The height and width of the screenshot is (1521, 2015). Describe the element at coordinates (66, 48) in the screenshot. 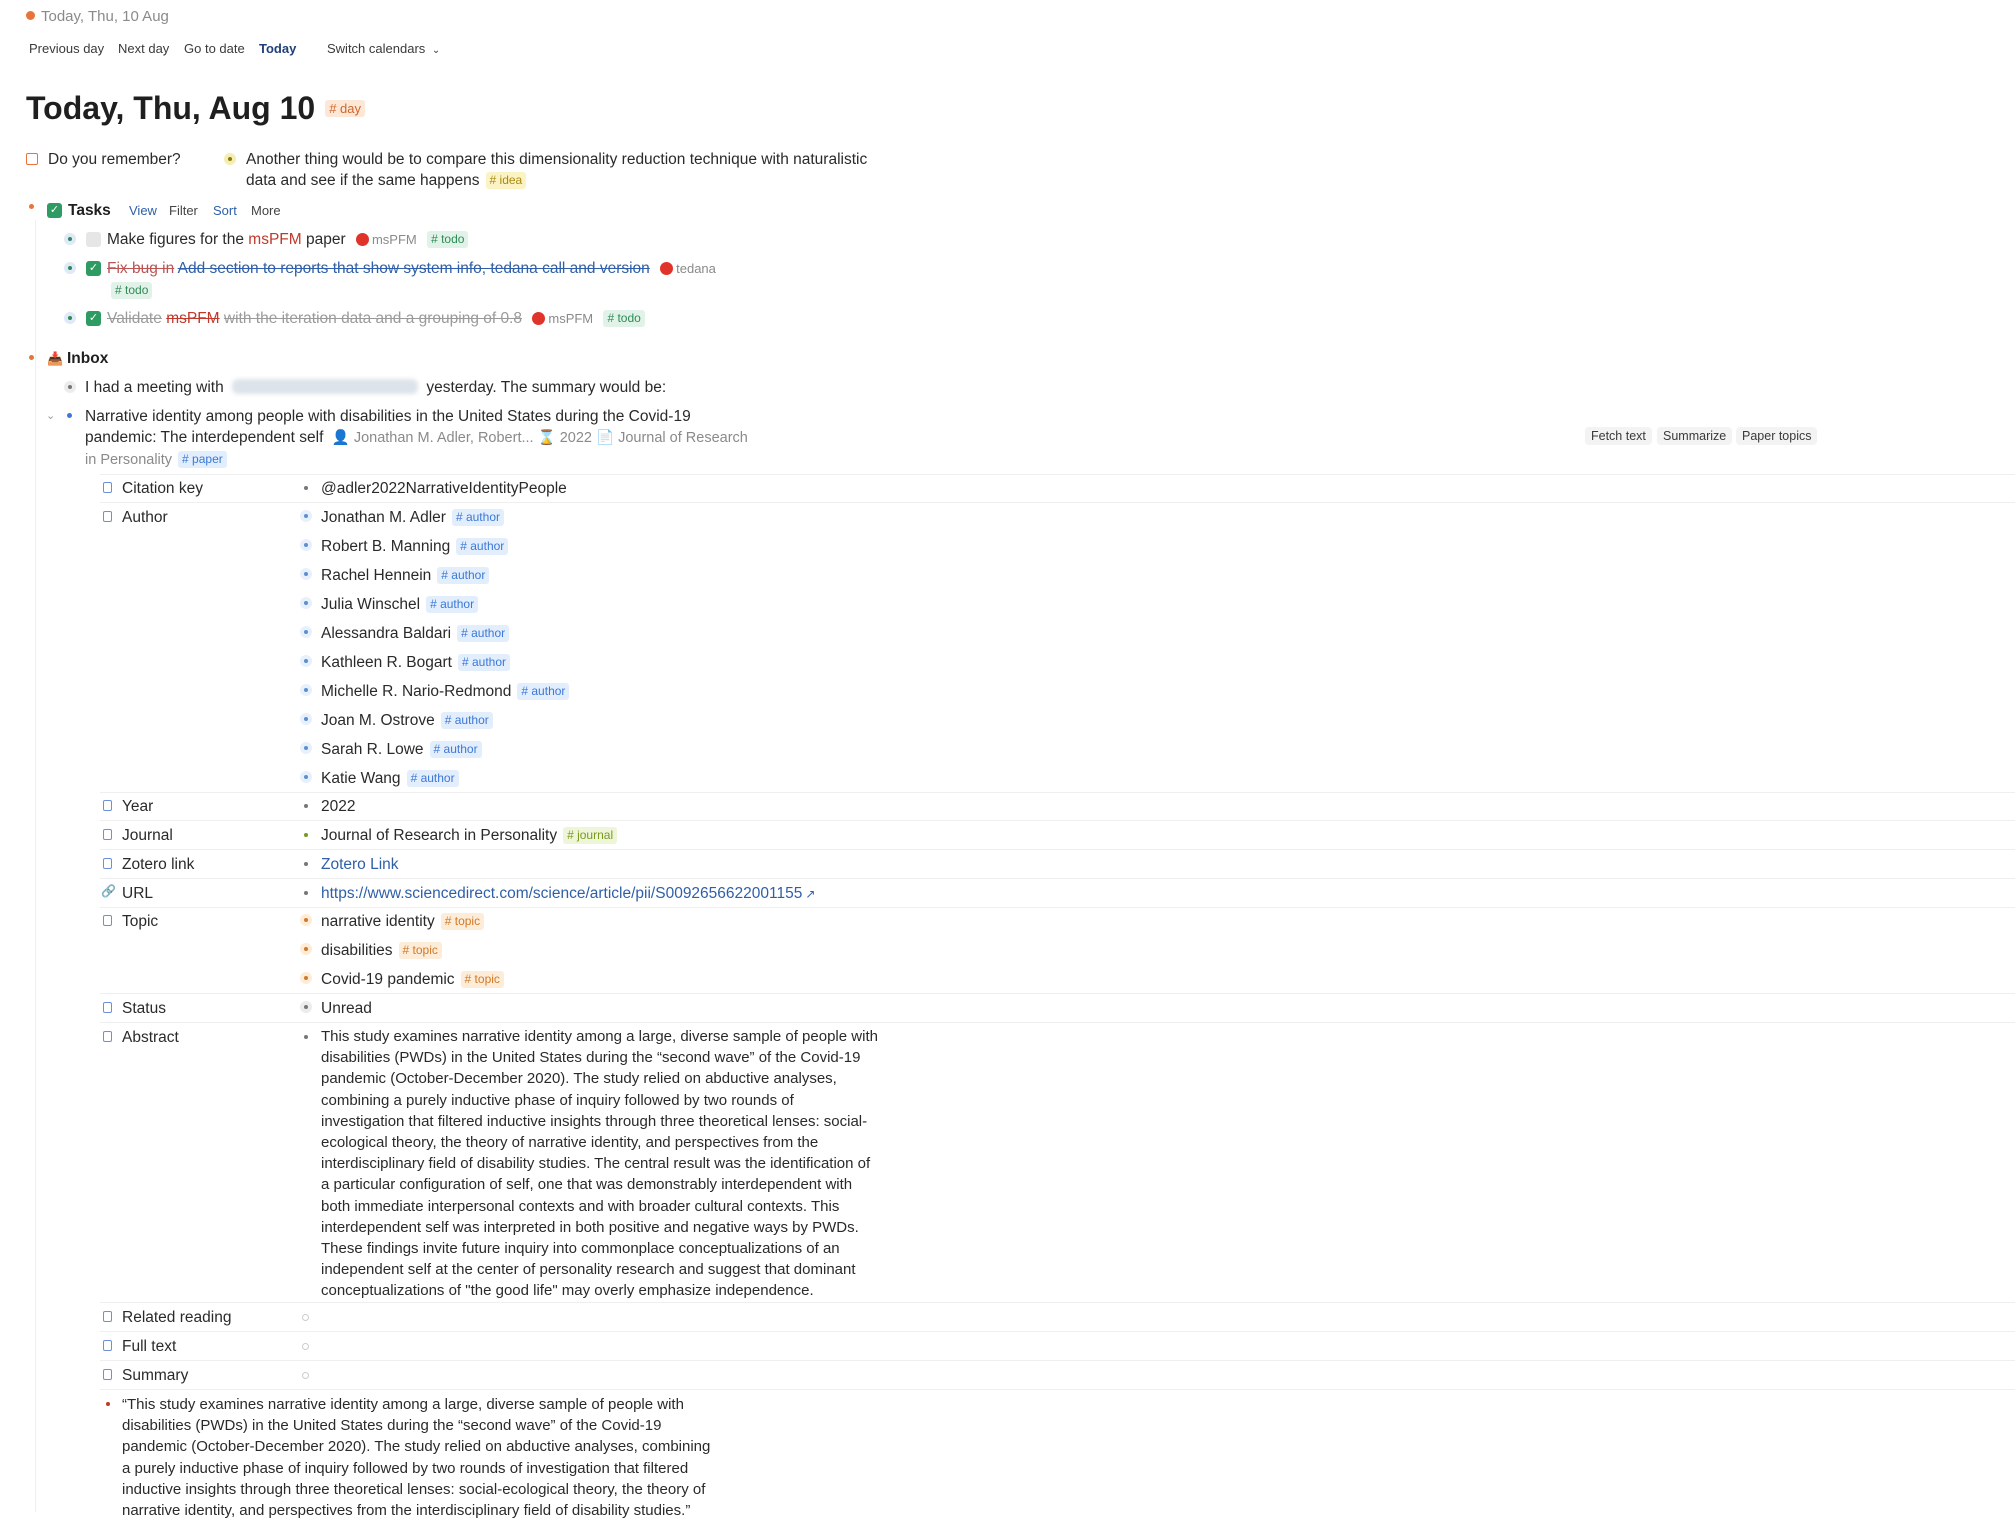

I see `previous-day-button: Previous day` at that location.